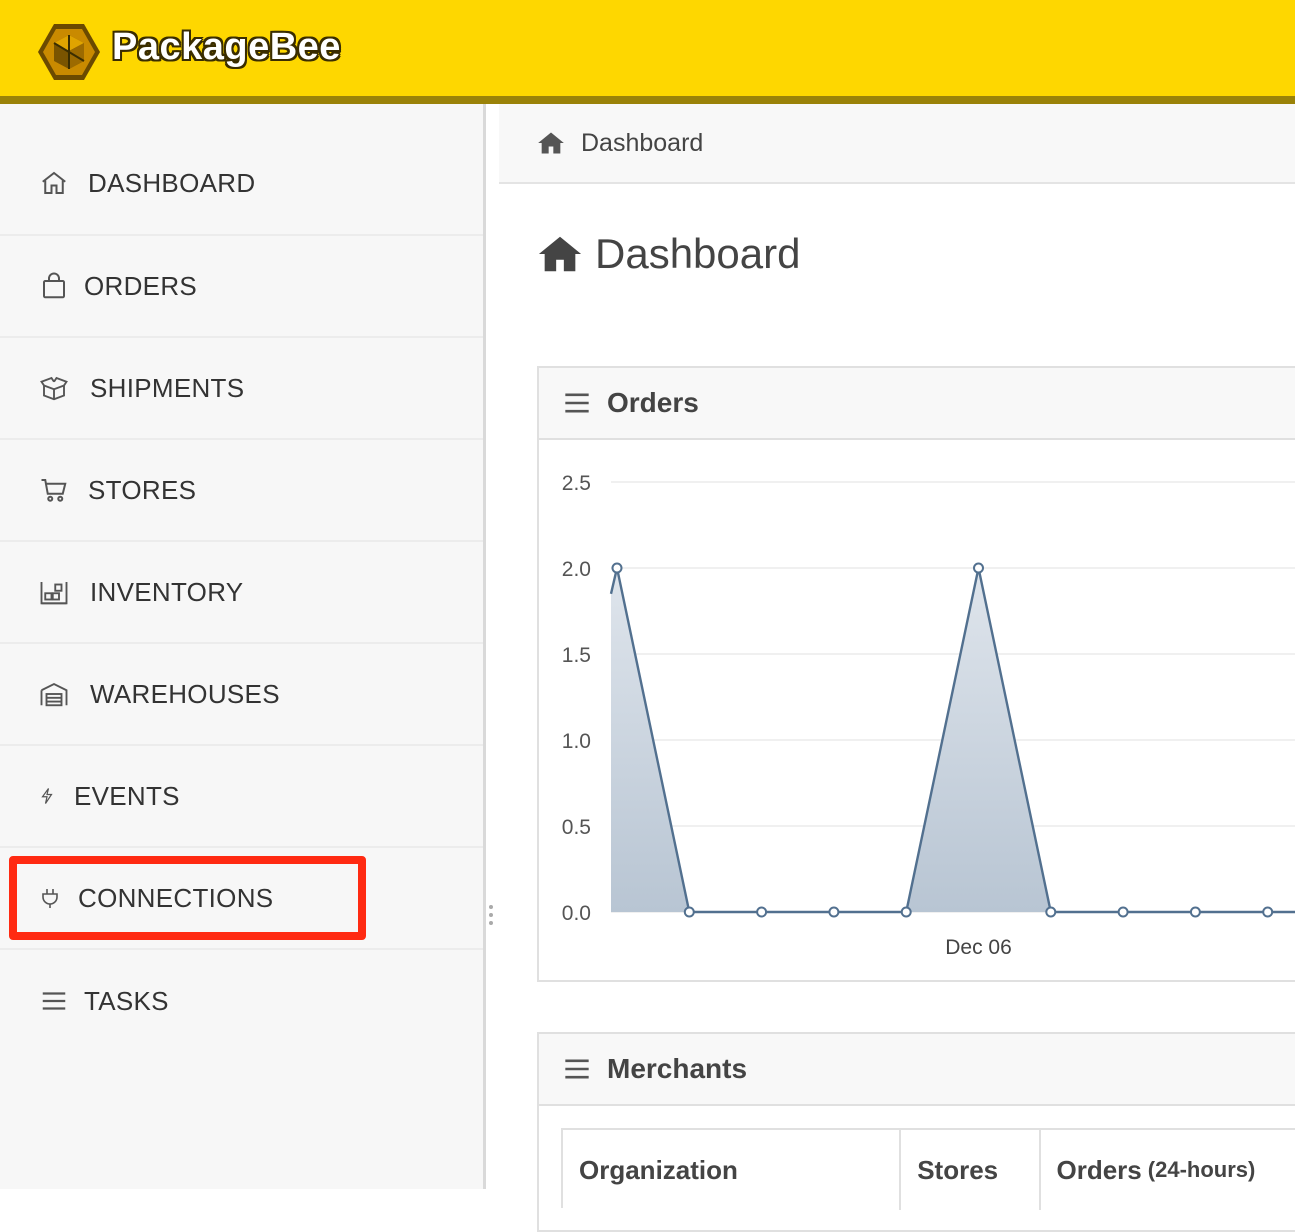 This screenshot has height=1232, width=1295. What do you see at coordinates (54, 286) in the screenshot?
I see `shopping-bag-icon` at bounding box center [54, 286].